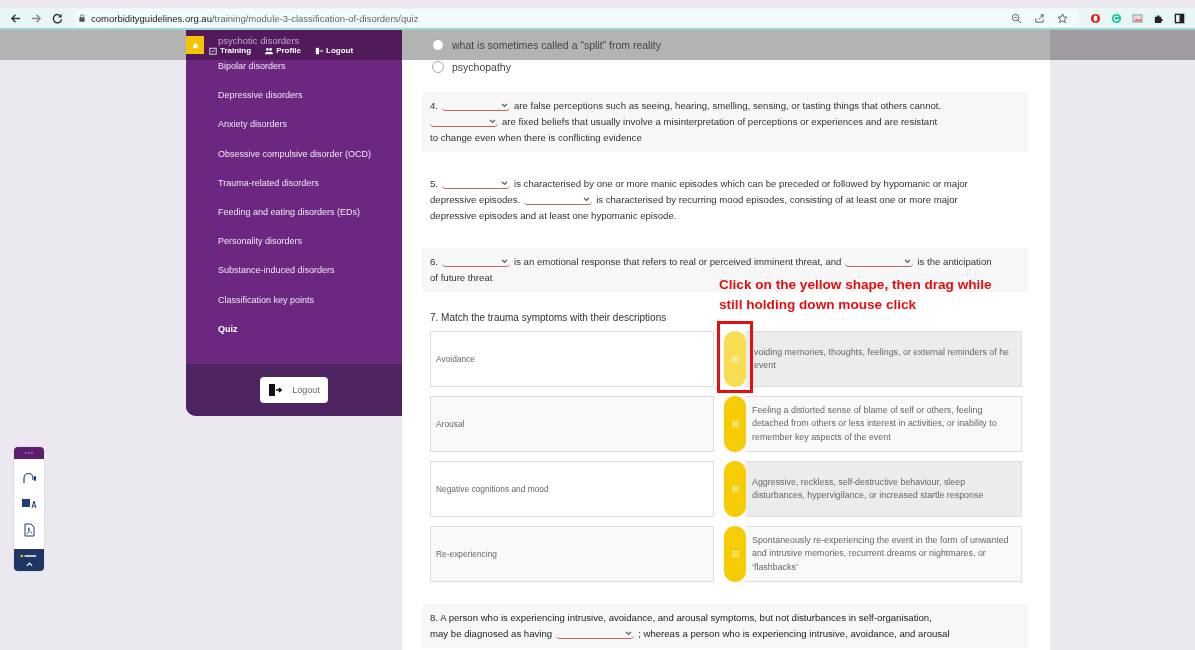 The width and height of the screenshot is (1195, 650). Describe the element at coordinates (466, 554) in the screenshot. I see `term-text: Re-experiencing` at that location.